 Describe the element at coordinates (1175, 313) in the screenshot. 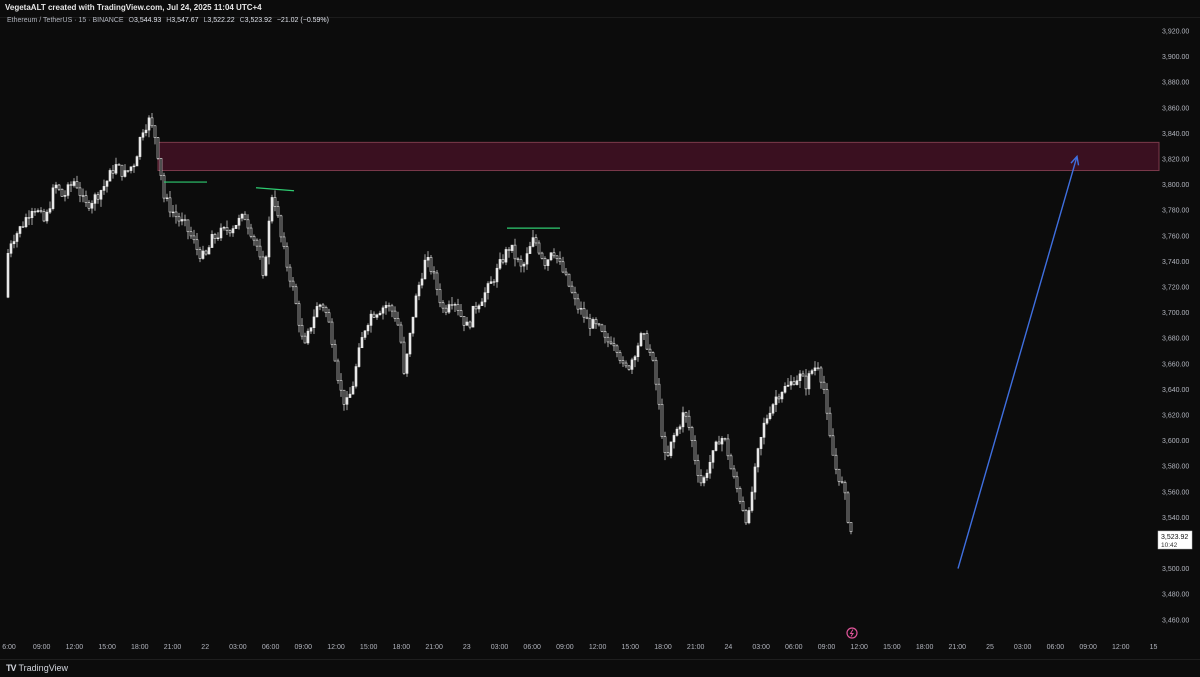

I see `y-tick-label: 3,700.00` at that location.